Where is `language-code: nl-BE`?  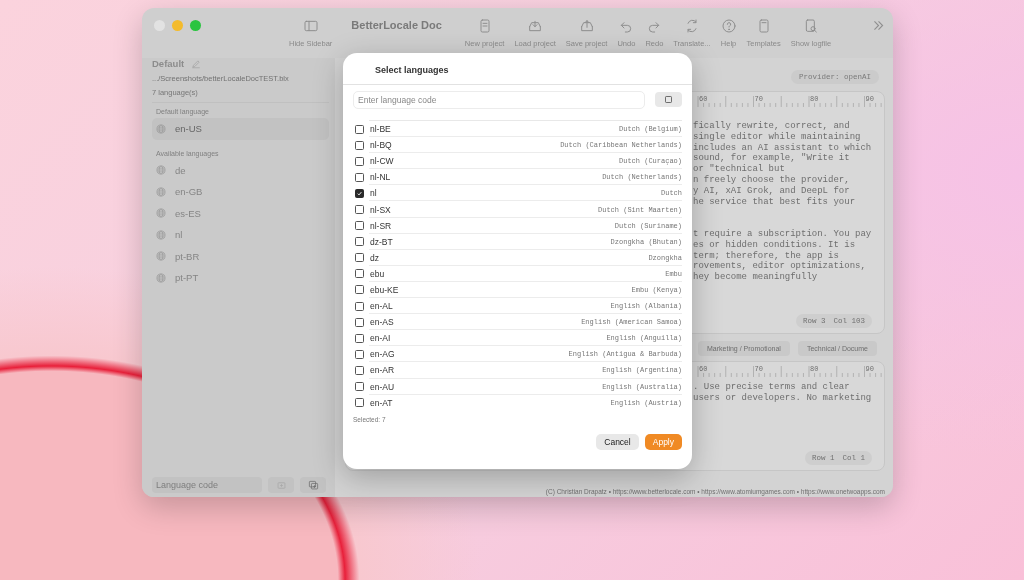 language-code: nl-BE is located at coordinates (380, 129).